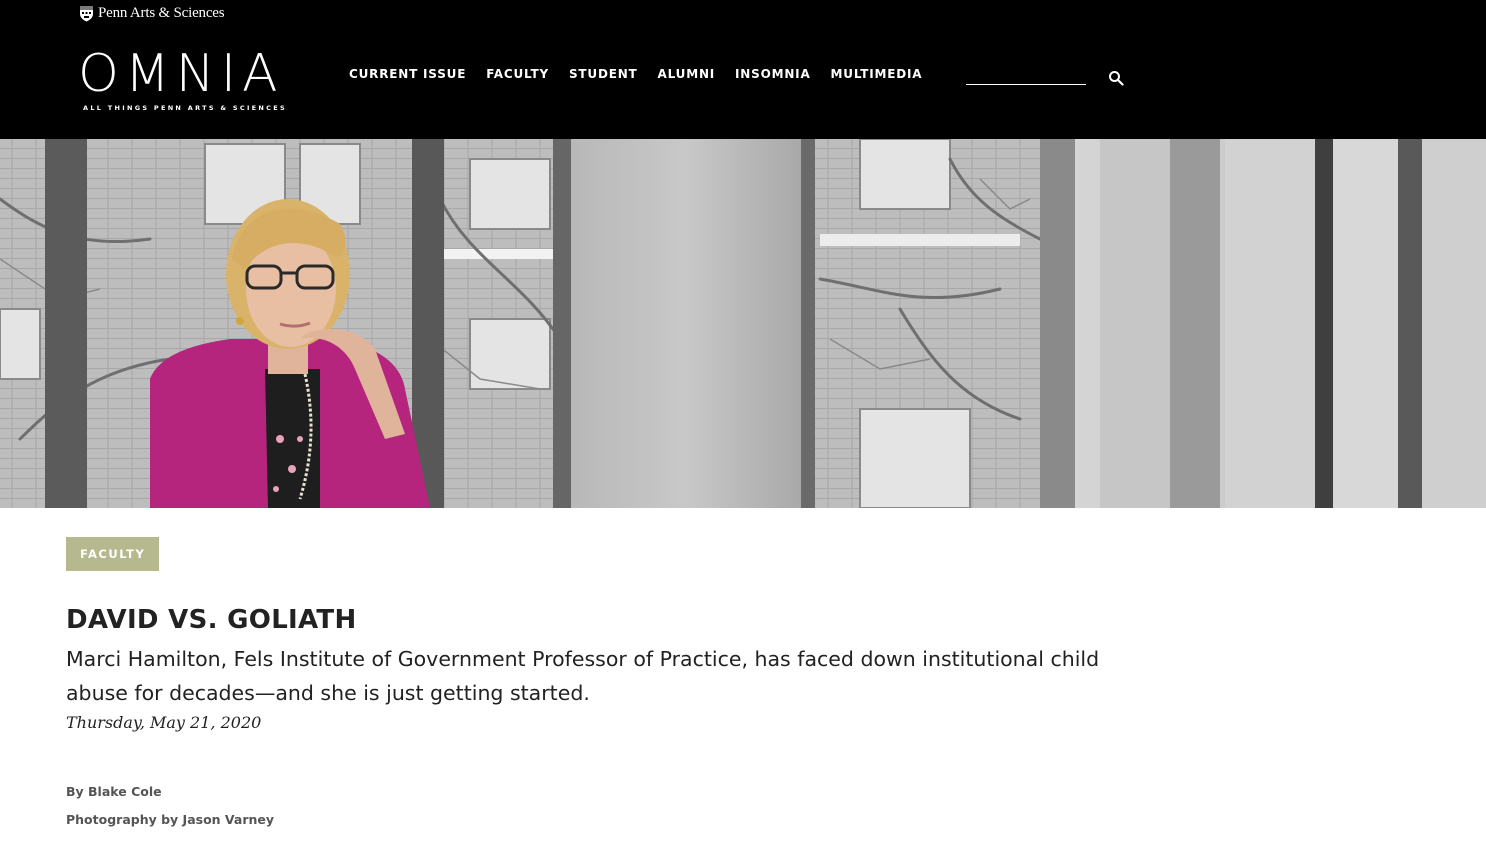 The image size is (1486, 848). I want to click on search-button, so click(1116, 79).